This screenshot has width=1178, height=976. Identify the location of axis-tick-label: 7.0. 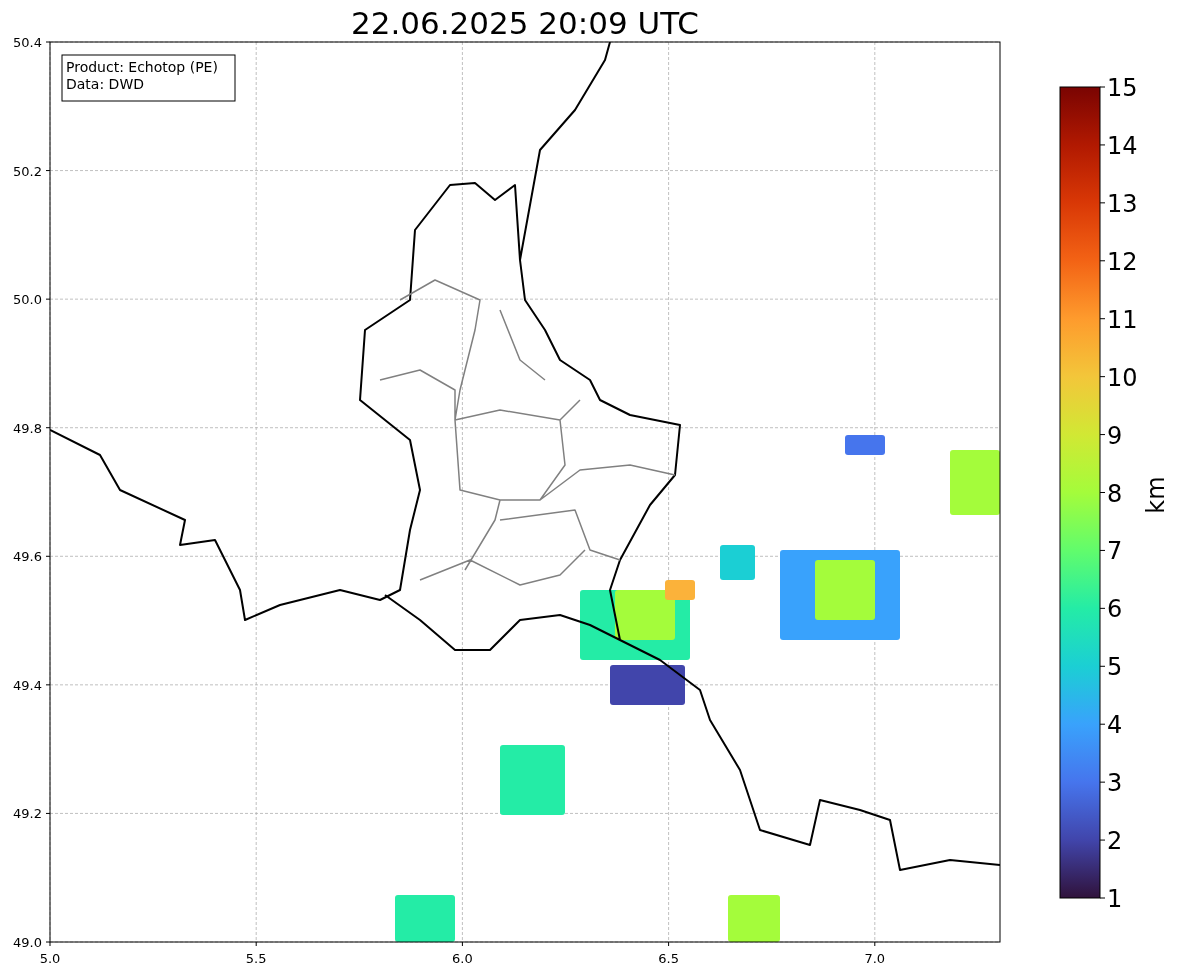
(875, 958).